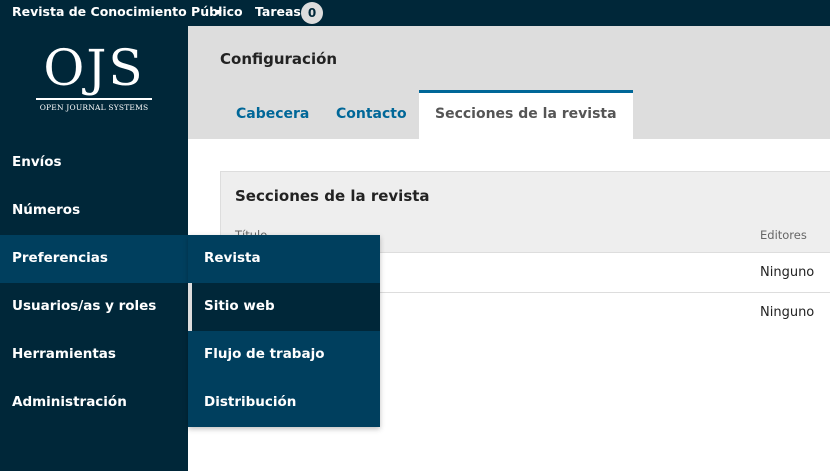  Describe the element at coordinates (415, 13) in the screenshot. I see `top-bar: Revista de Conocimiento Público Tareas 0` at that location.